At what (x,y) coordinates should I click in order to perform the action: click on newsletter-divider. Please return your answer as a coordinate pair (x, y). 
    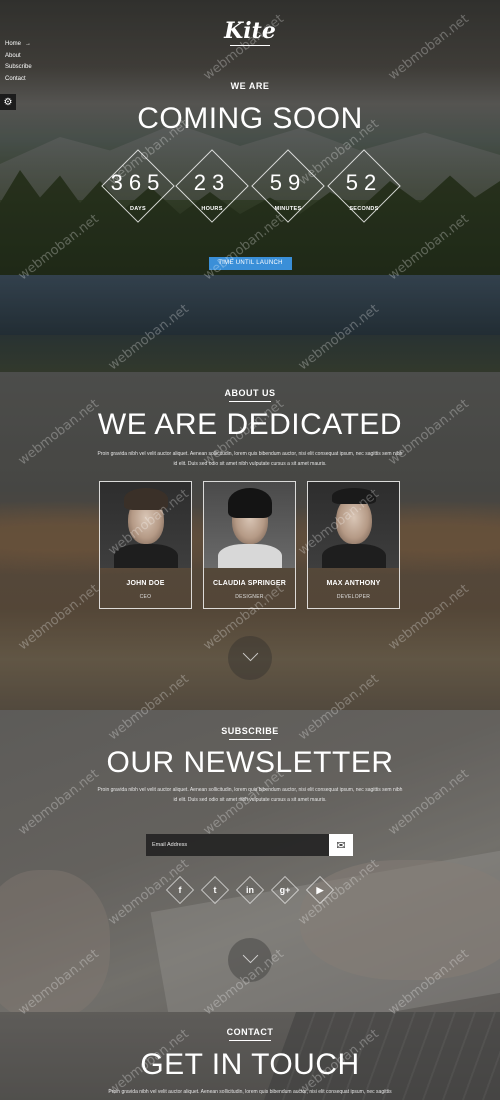
    Looking at the image, I should click on (250, 739).